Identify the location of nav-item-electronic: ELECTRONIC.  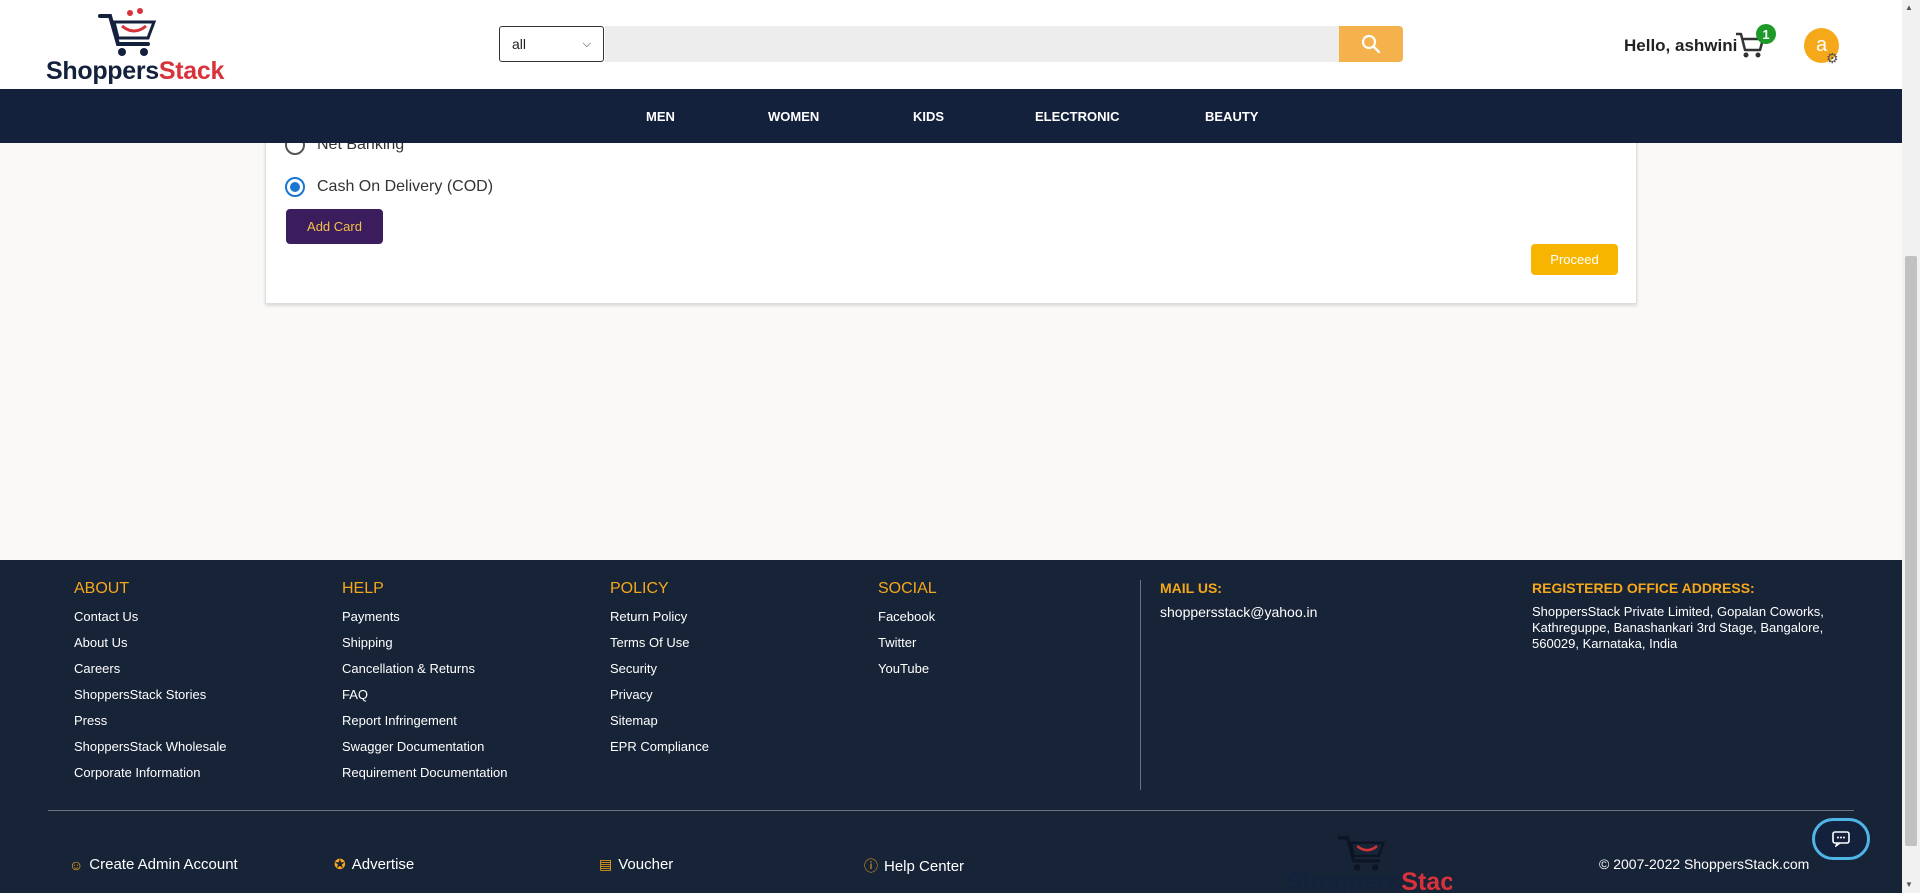
(1077, 116).